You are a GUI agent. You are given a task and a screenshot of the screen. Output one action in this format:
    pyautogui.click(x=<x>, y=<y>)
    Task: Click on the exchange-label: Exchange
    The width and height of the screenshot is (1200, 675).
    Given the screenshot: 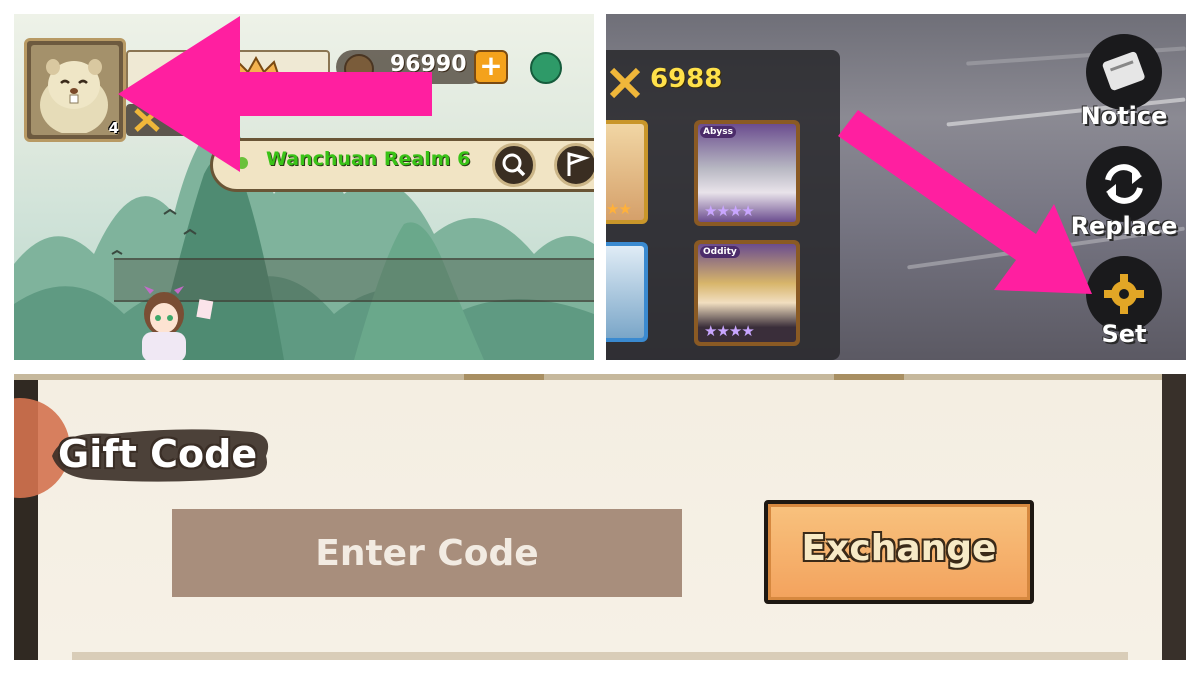 What is the action you would take?
    pyautogui.click(x=899, y=548)
    